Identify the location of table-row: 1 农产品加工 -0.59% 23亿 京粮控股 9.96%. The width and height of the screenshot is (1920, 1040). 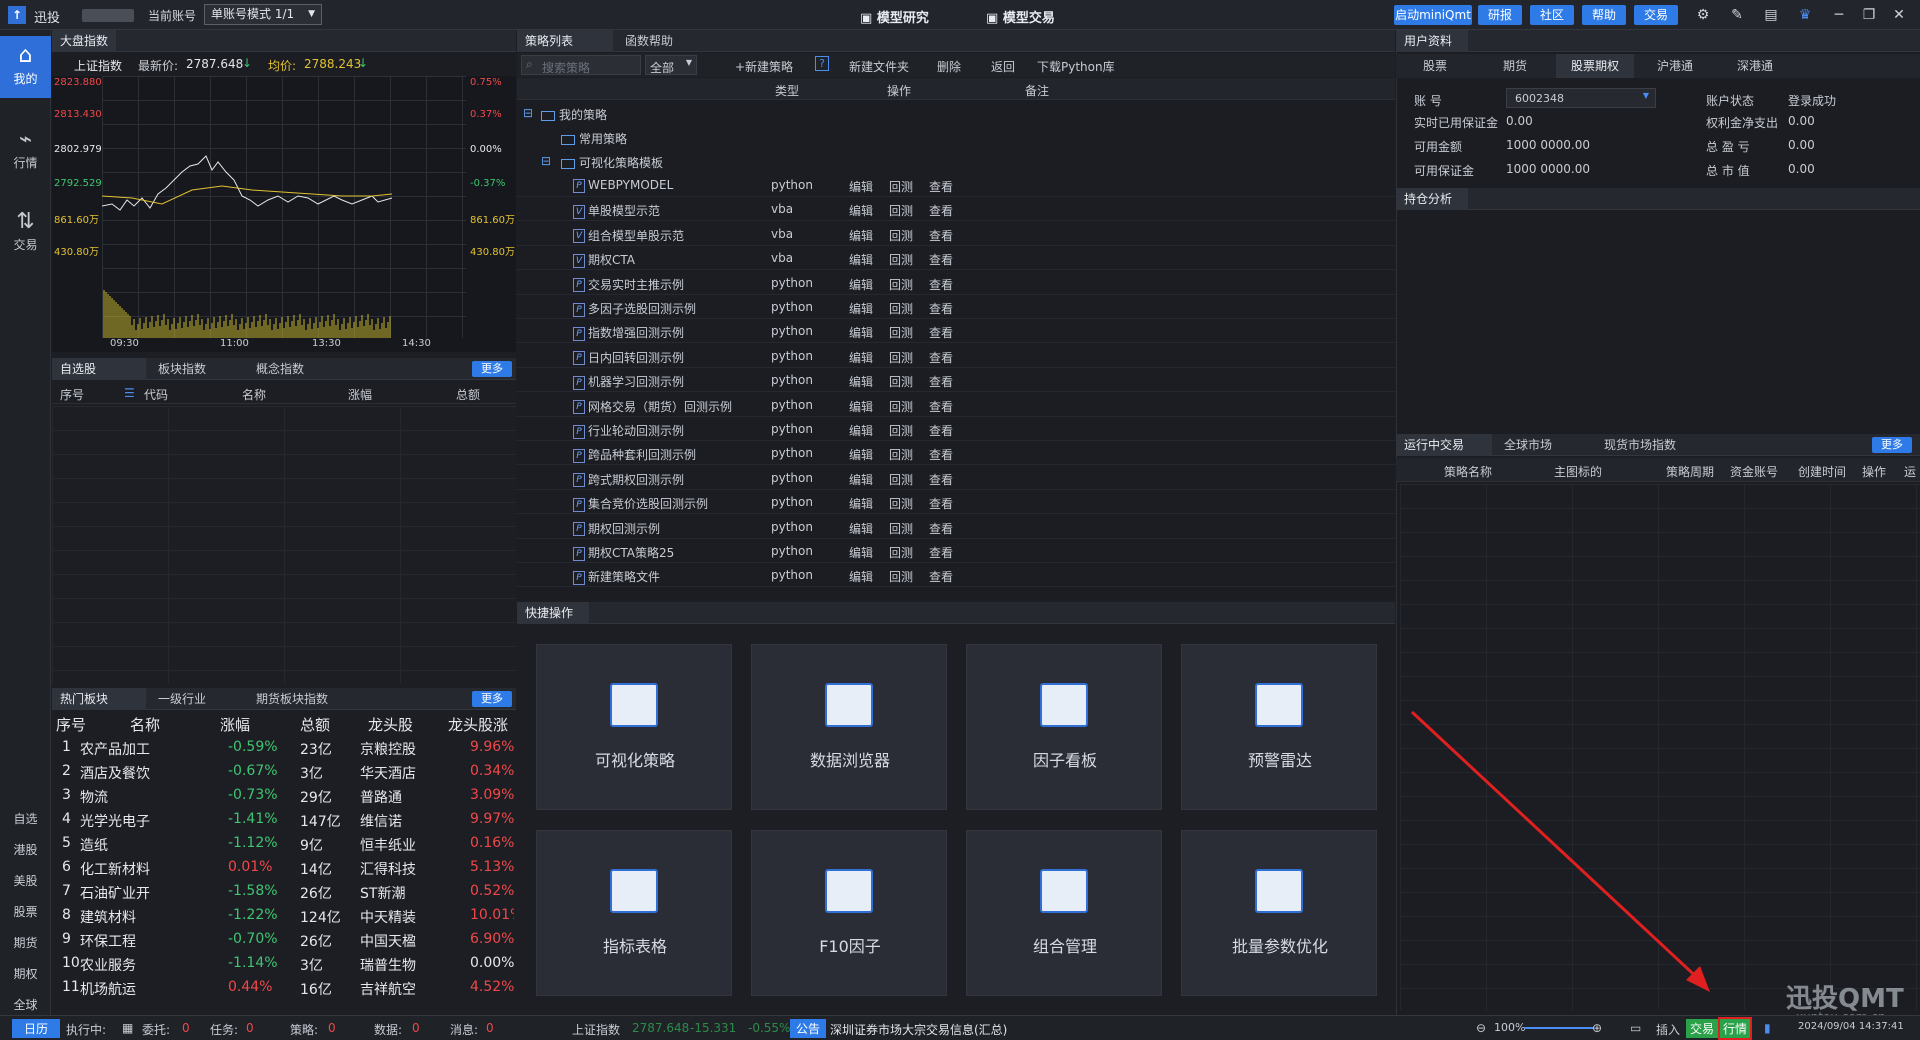
(283, 748).